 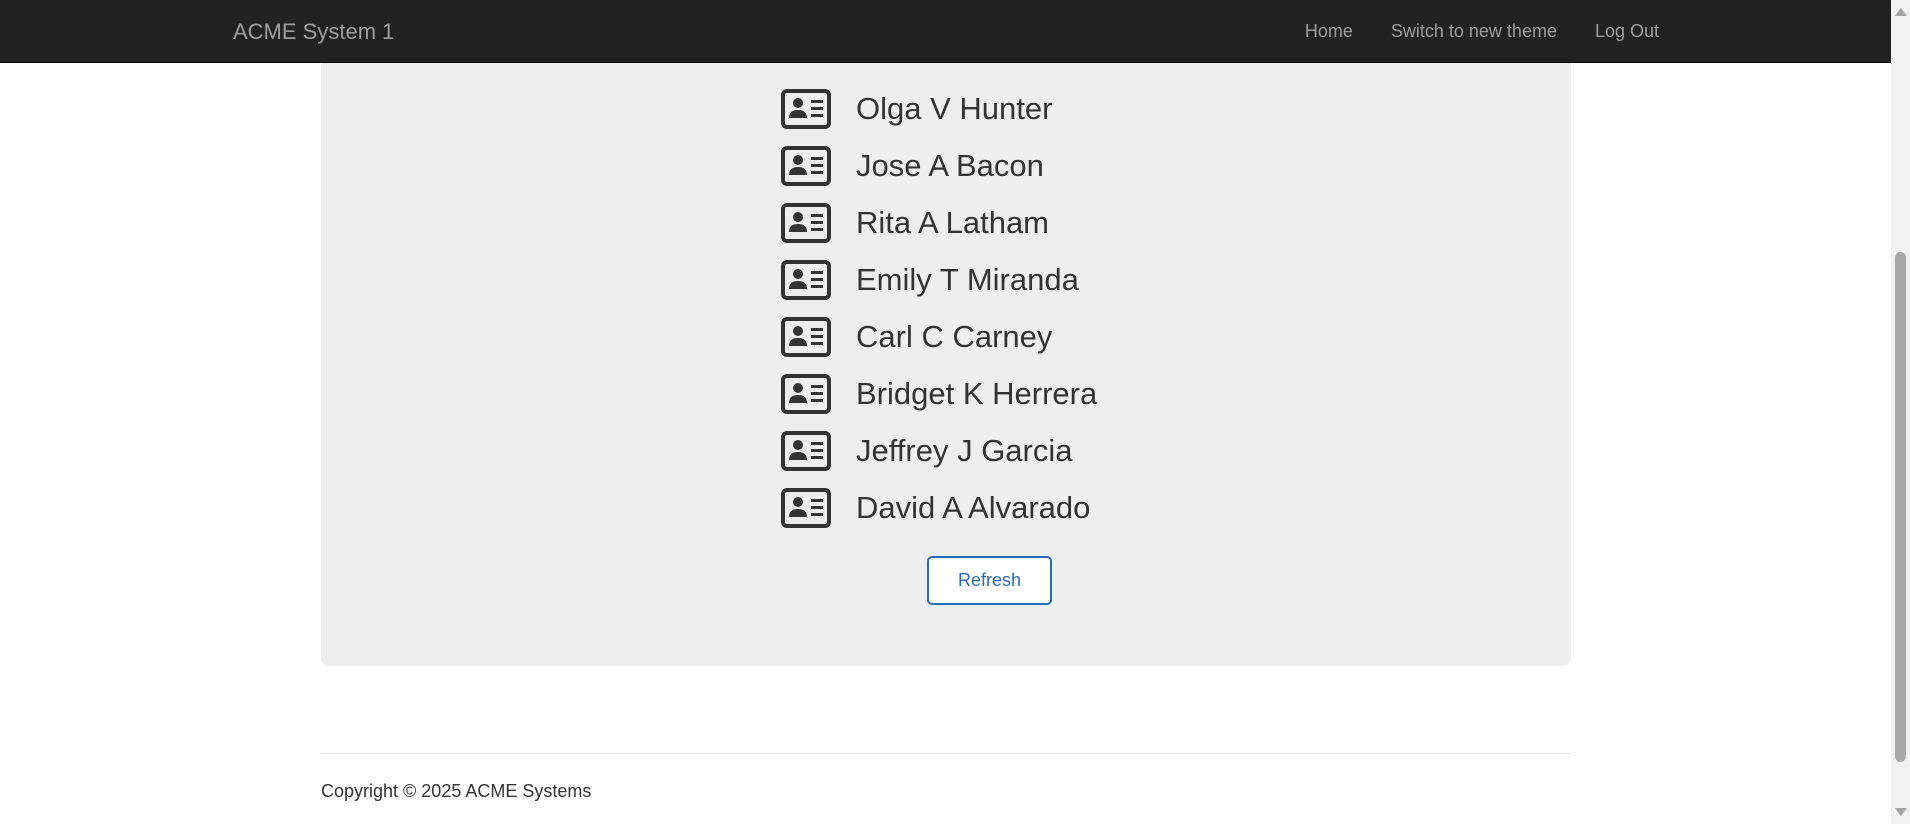 I want to click on nav-links: Home Switch to new theme Log Out, so click(x=1482, y=31).